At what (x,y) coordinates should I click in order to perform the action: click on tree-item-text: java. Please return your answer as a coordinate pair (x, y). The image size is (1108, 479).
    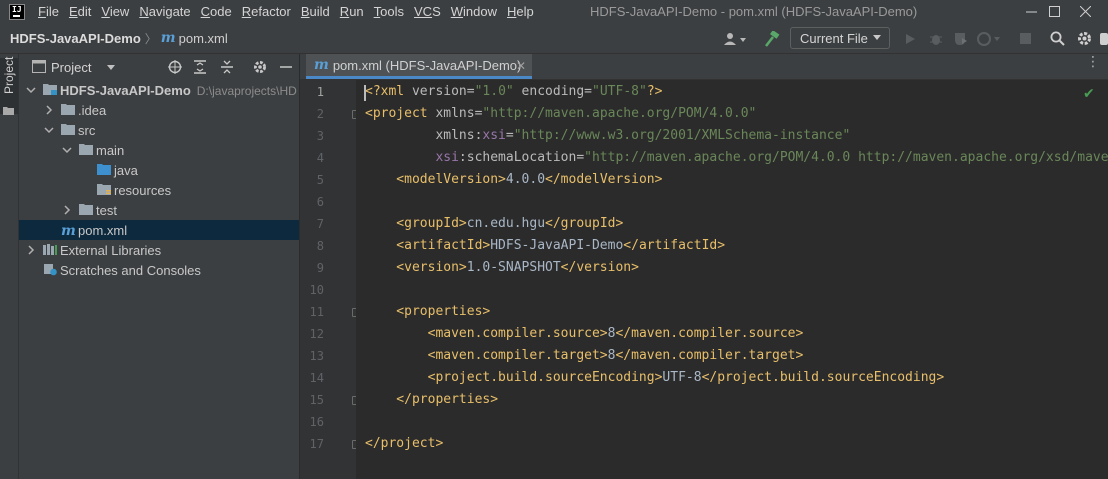
    Looking at the image, I should click on (126, 170).